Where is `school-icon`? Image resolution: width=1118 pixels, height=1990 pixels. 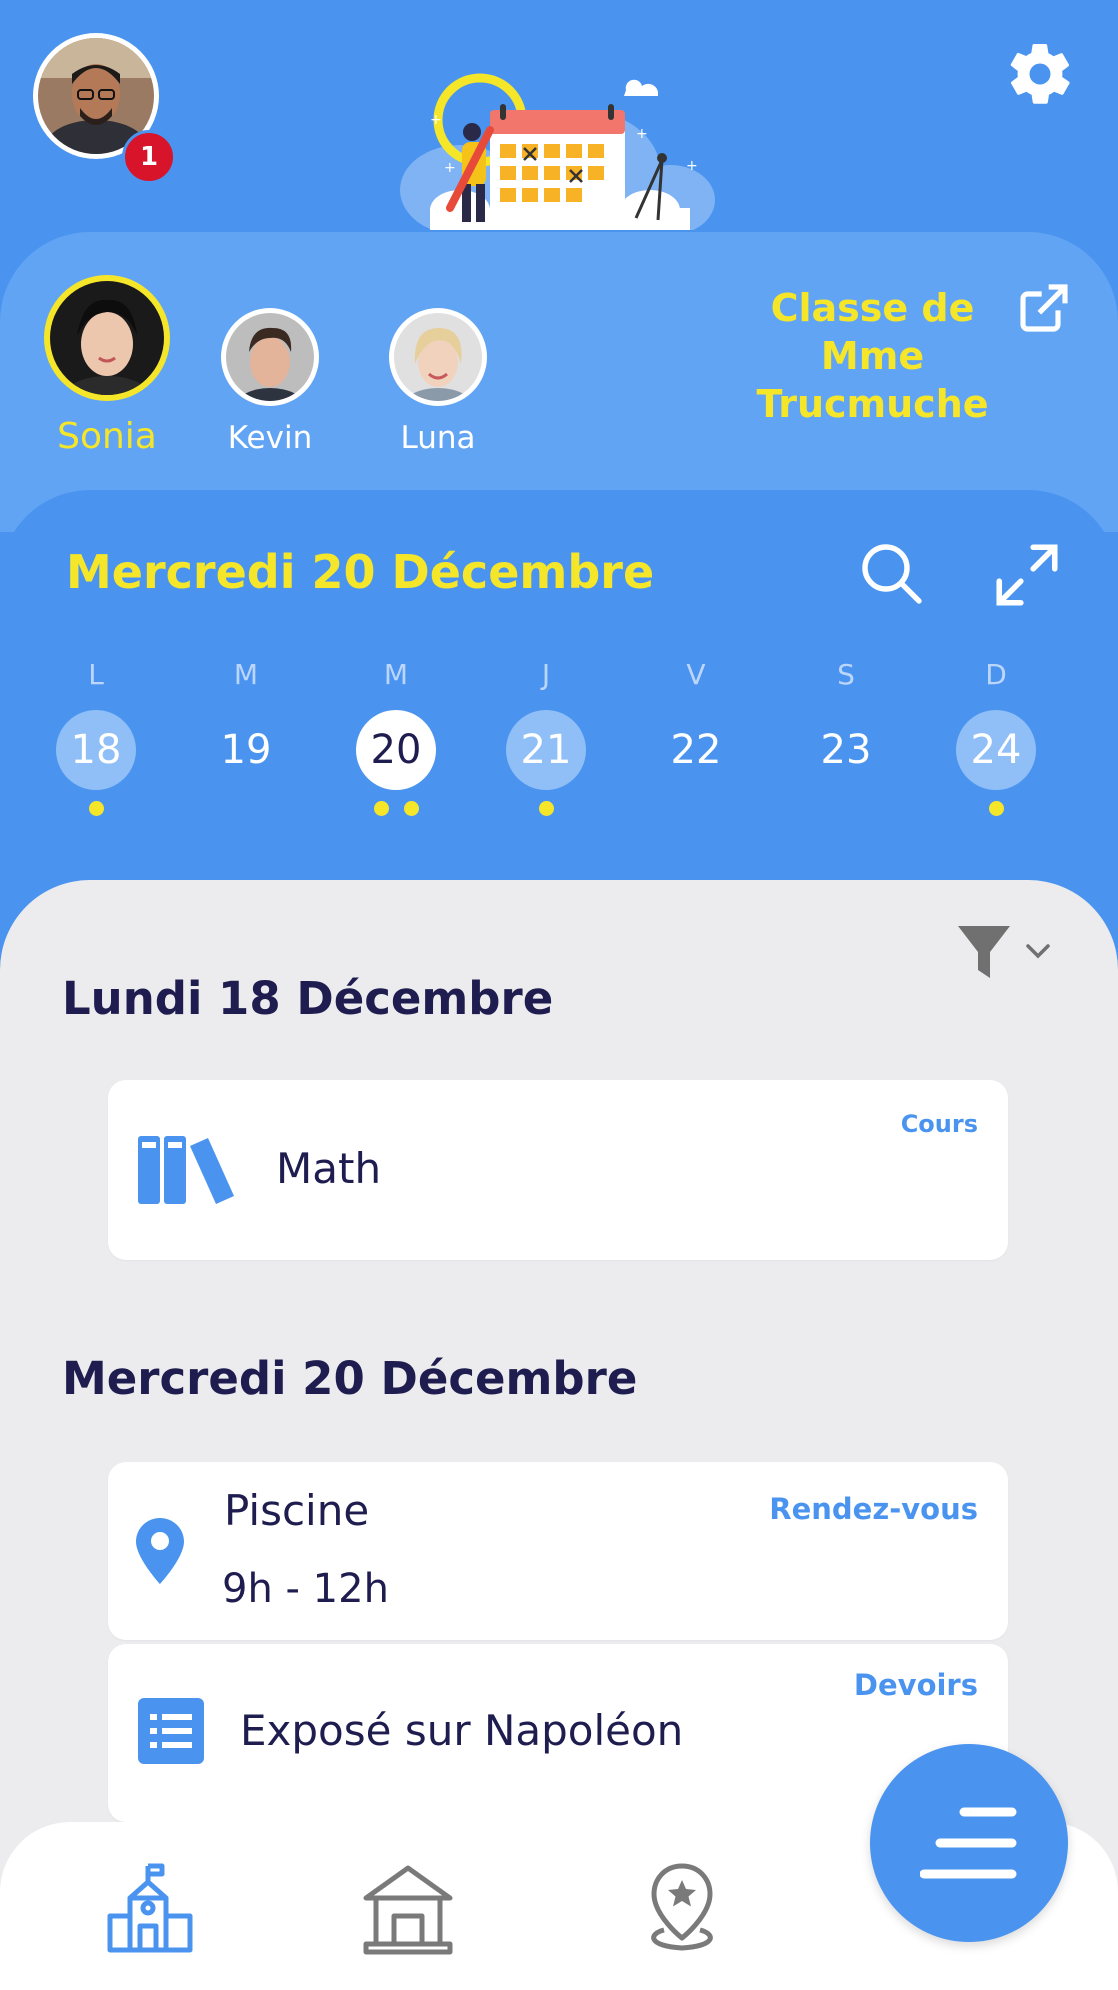
school-icon is located at coordinates (150, 1908).